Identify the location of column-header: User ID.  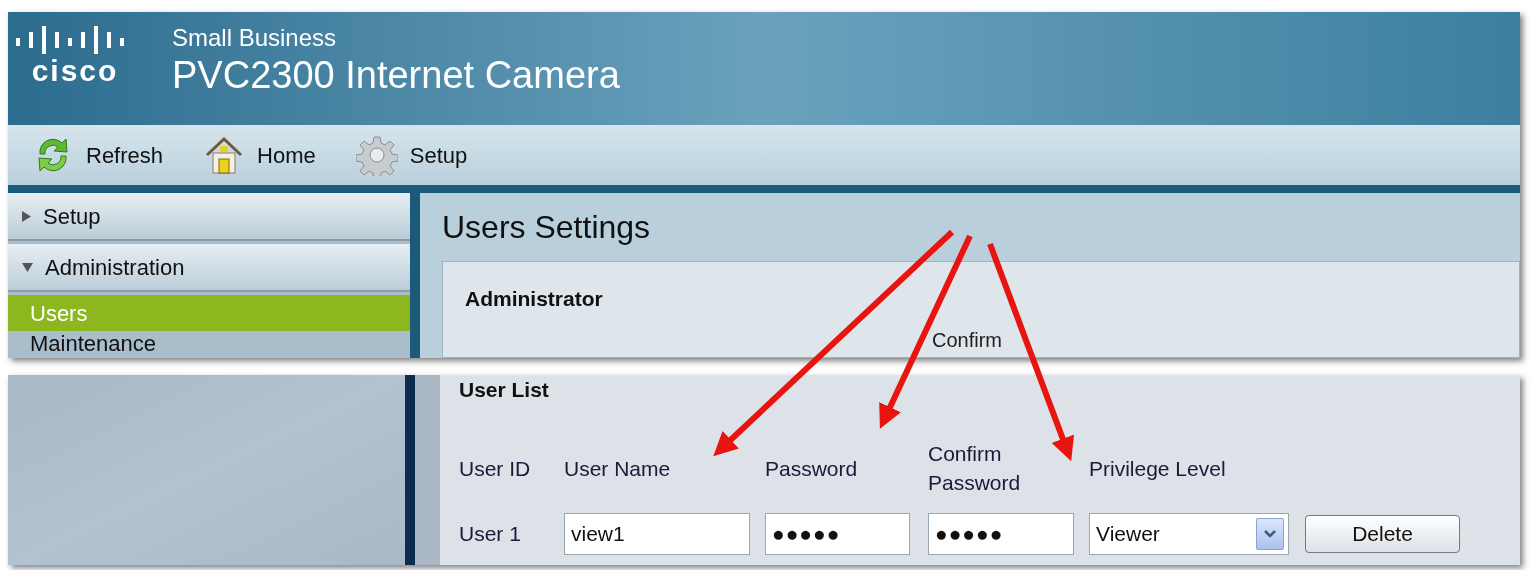
(495, 468).